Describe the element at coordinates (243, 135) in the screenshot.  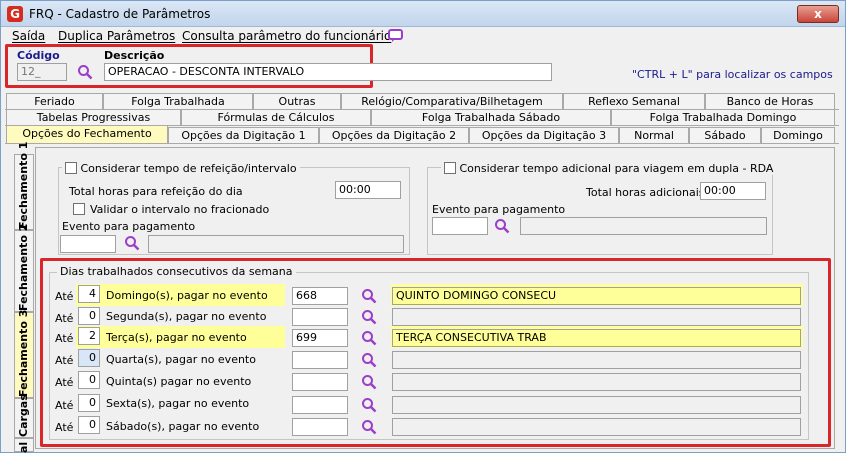
I see `tab-opcoes-digitacao-1: Opções da Digitação 1` at that location.